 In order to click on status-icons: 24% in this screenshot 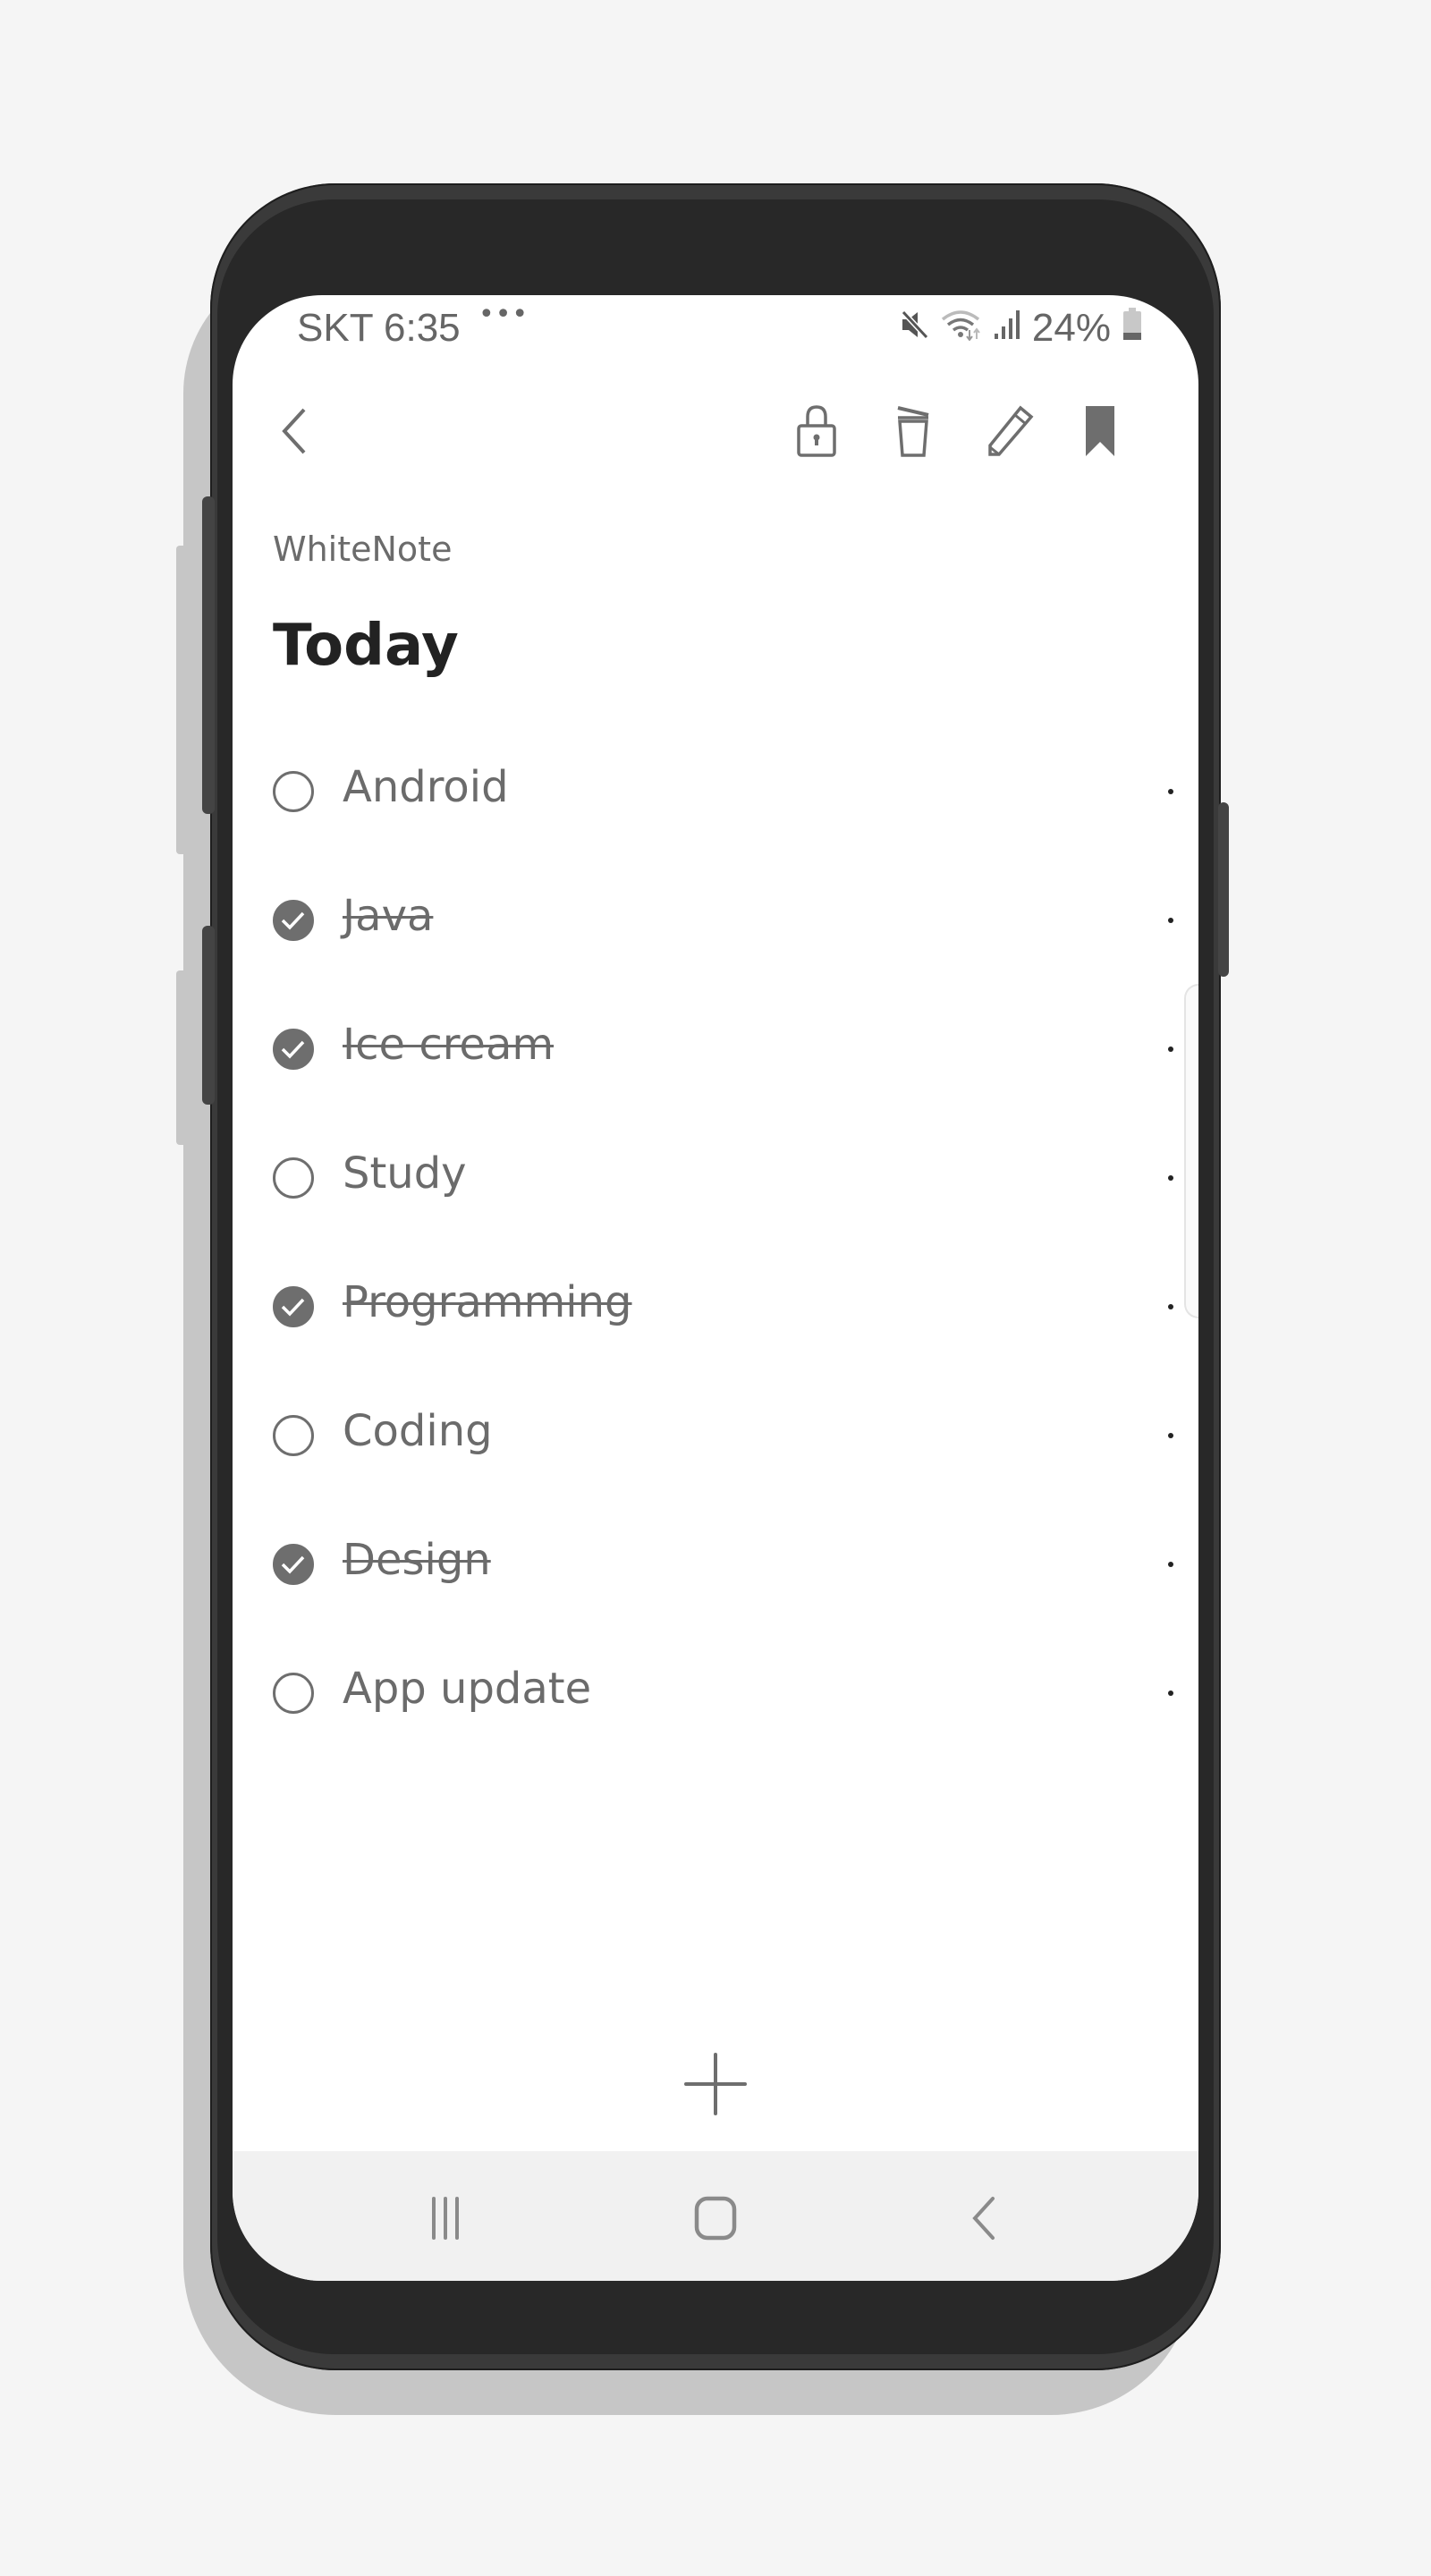, I will do `click(1022, 328)`.